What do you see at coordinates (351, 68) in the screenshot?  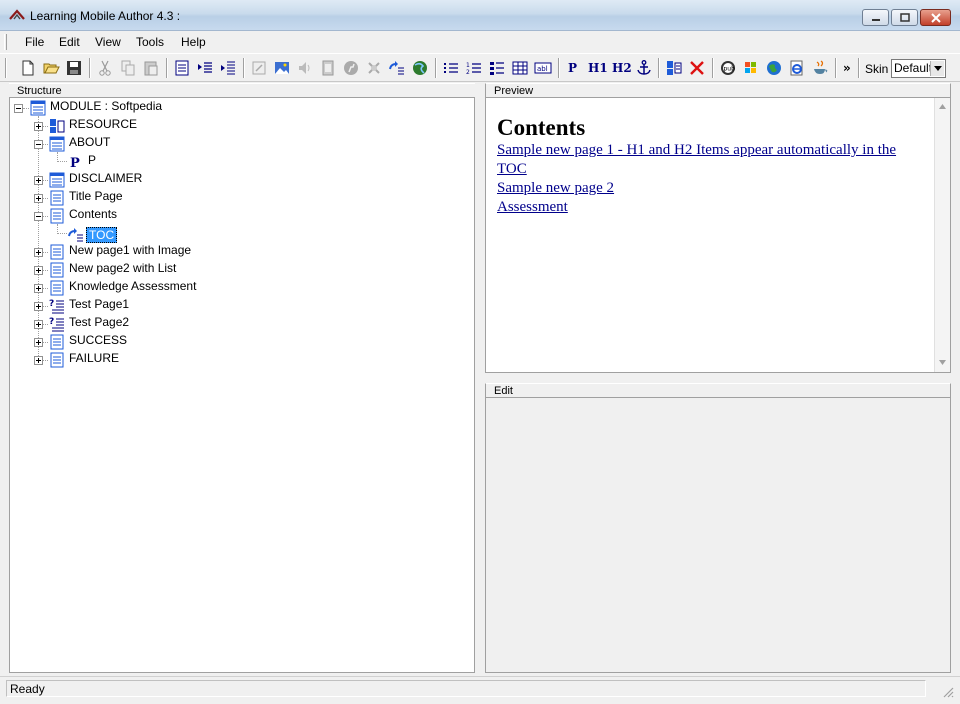 I see `insert-flash-button` at bounding box center [351, 68].